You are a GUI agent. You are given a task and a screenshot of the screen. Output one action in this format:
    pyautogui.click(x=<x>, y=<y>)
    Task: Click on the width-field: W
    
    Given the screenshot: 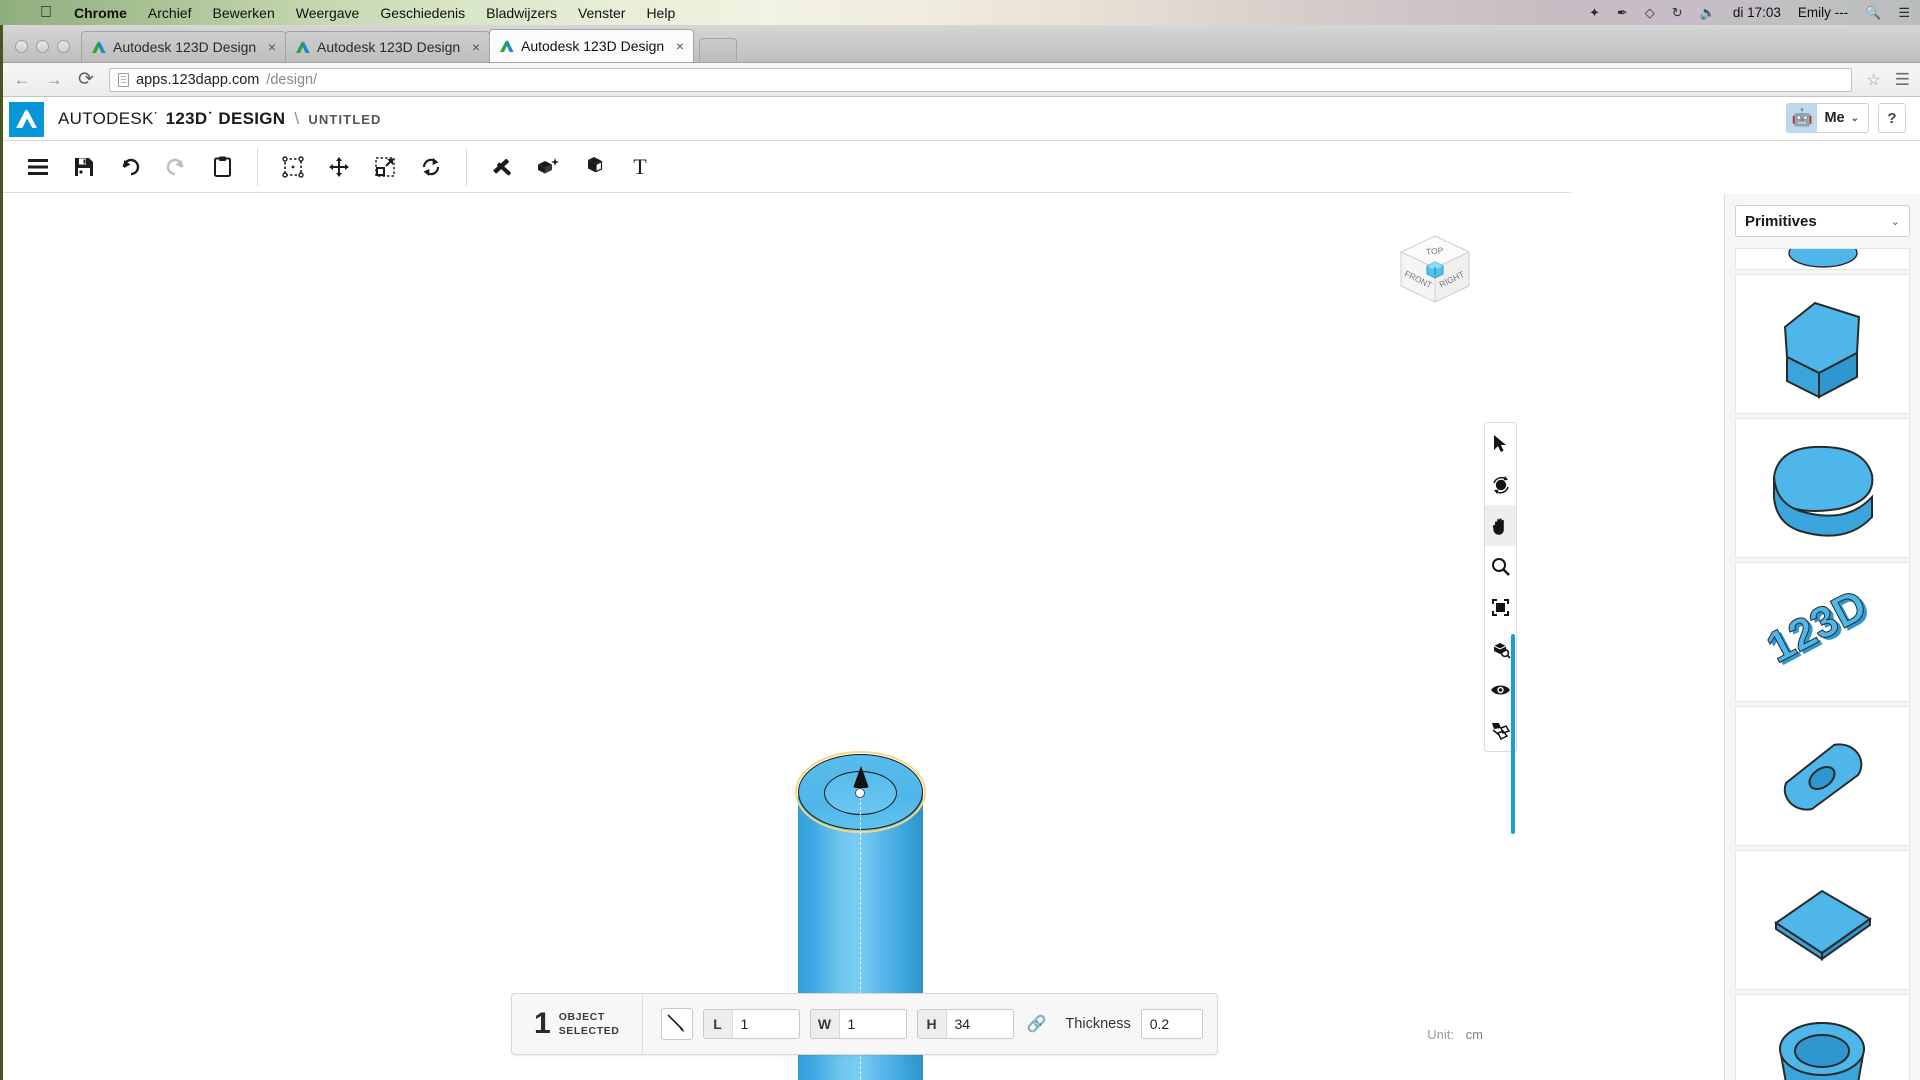 What is the action you would take?
    pyautogui.click(x=858, y=1024)
    